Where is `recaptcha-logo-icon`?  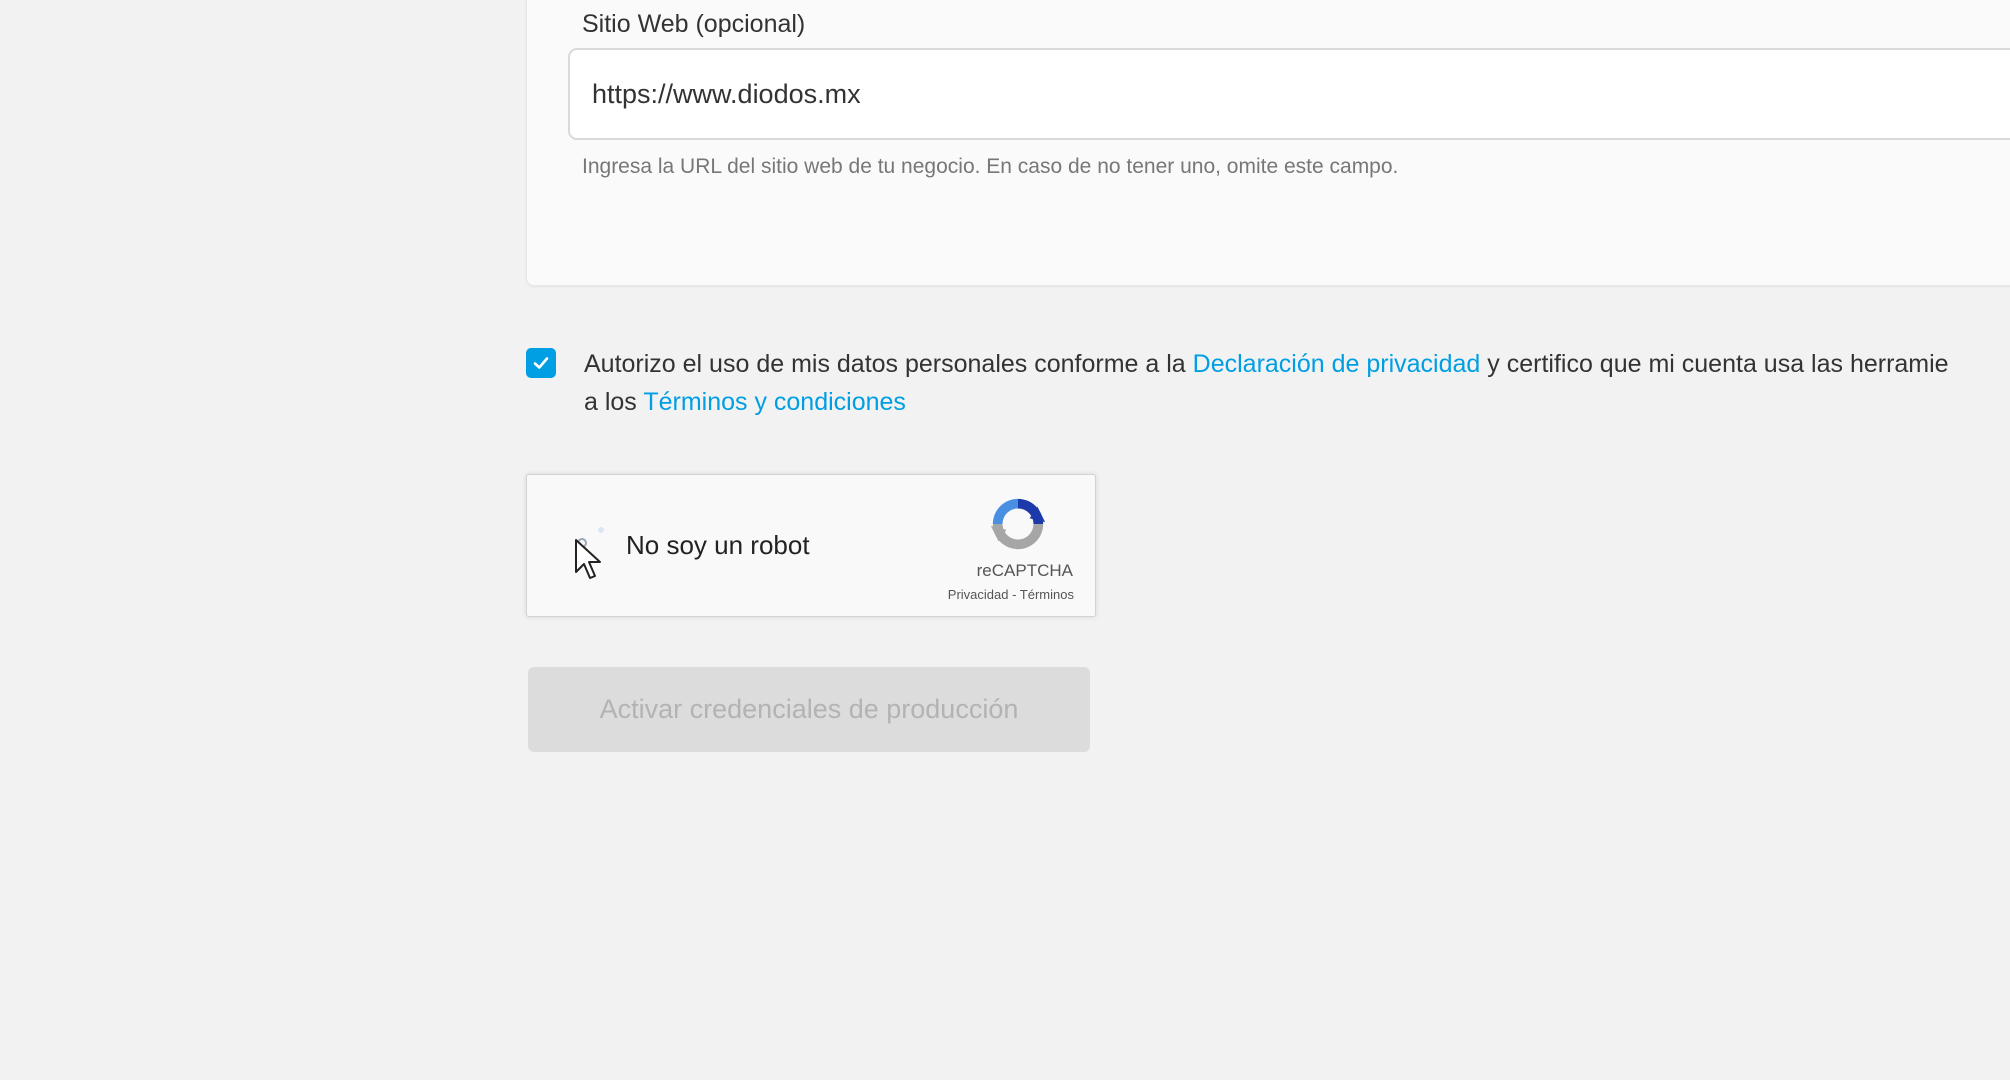
recaptcha-logo-icon is located at coordinates (1018, 524).